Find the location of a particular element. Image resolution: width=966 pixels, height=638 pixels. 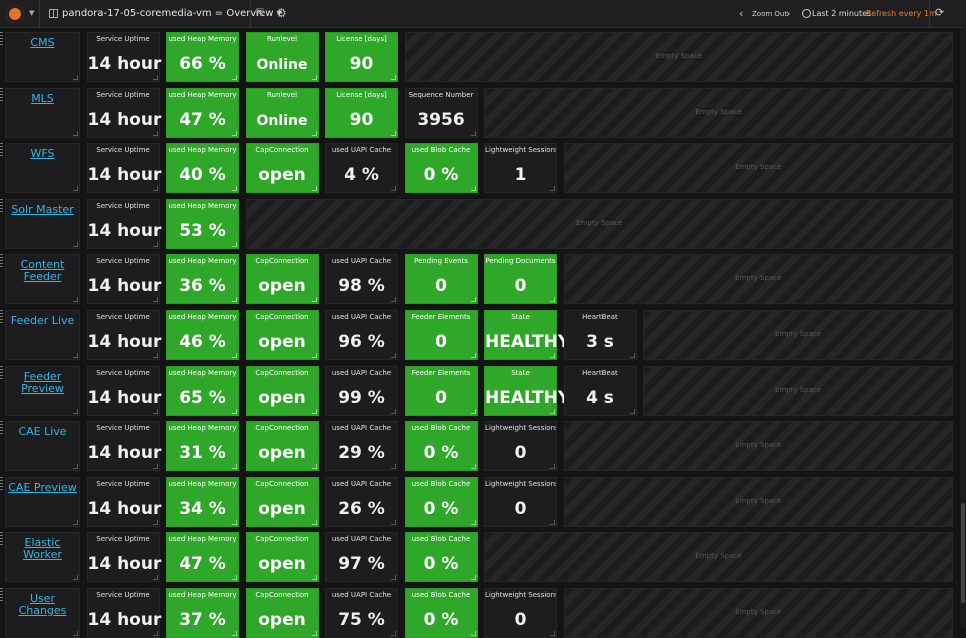

stat-panel-title: State is located at coordinates (520, 373).